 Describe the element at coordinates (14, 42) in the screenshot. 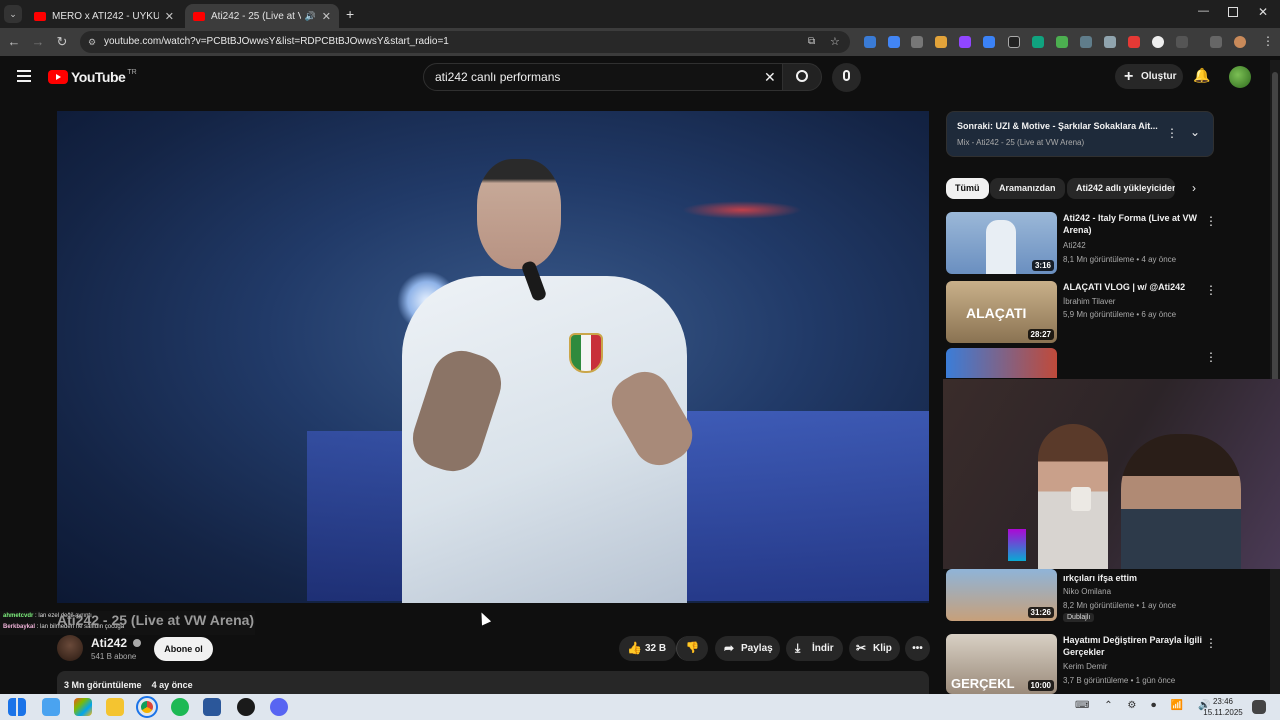

I see `back-icon: ←` at that location.